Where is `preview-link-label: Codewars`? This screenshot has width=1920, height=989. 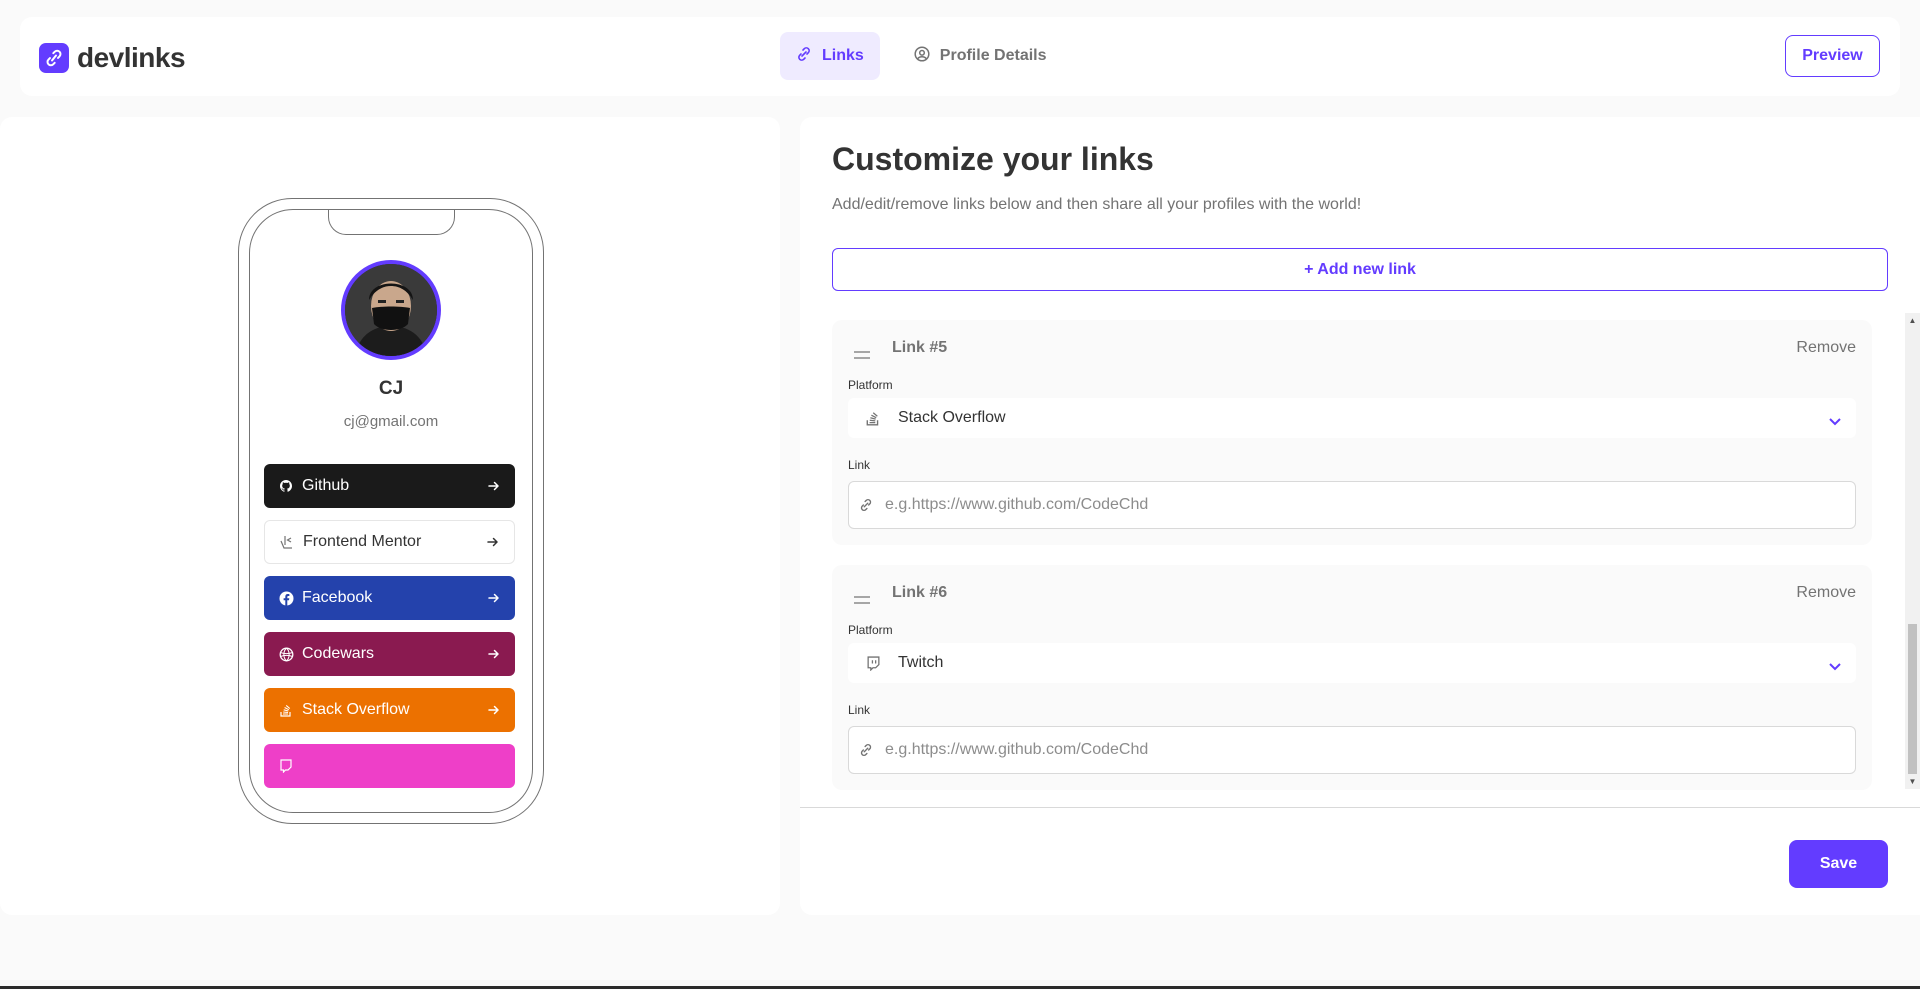 preview-link-label: Codewars is located at coordinates (338, 653).